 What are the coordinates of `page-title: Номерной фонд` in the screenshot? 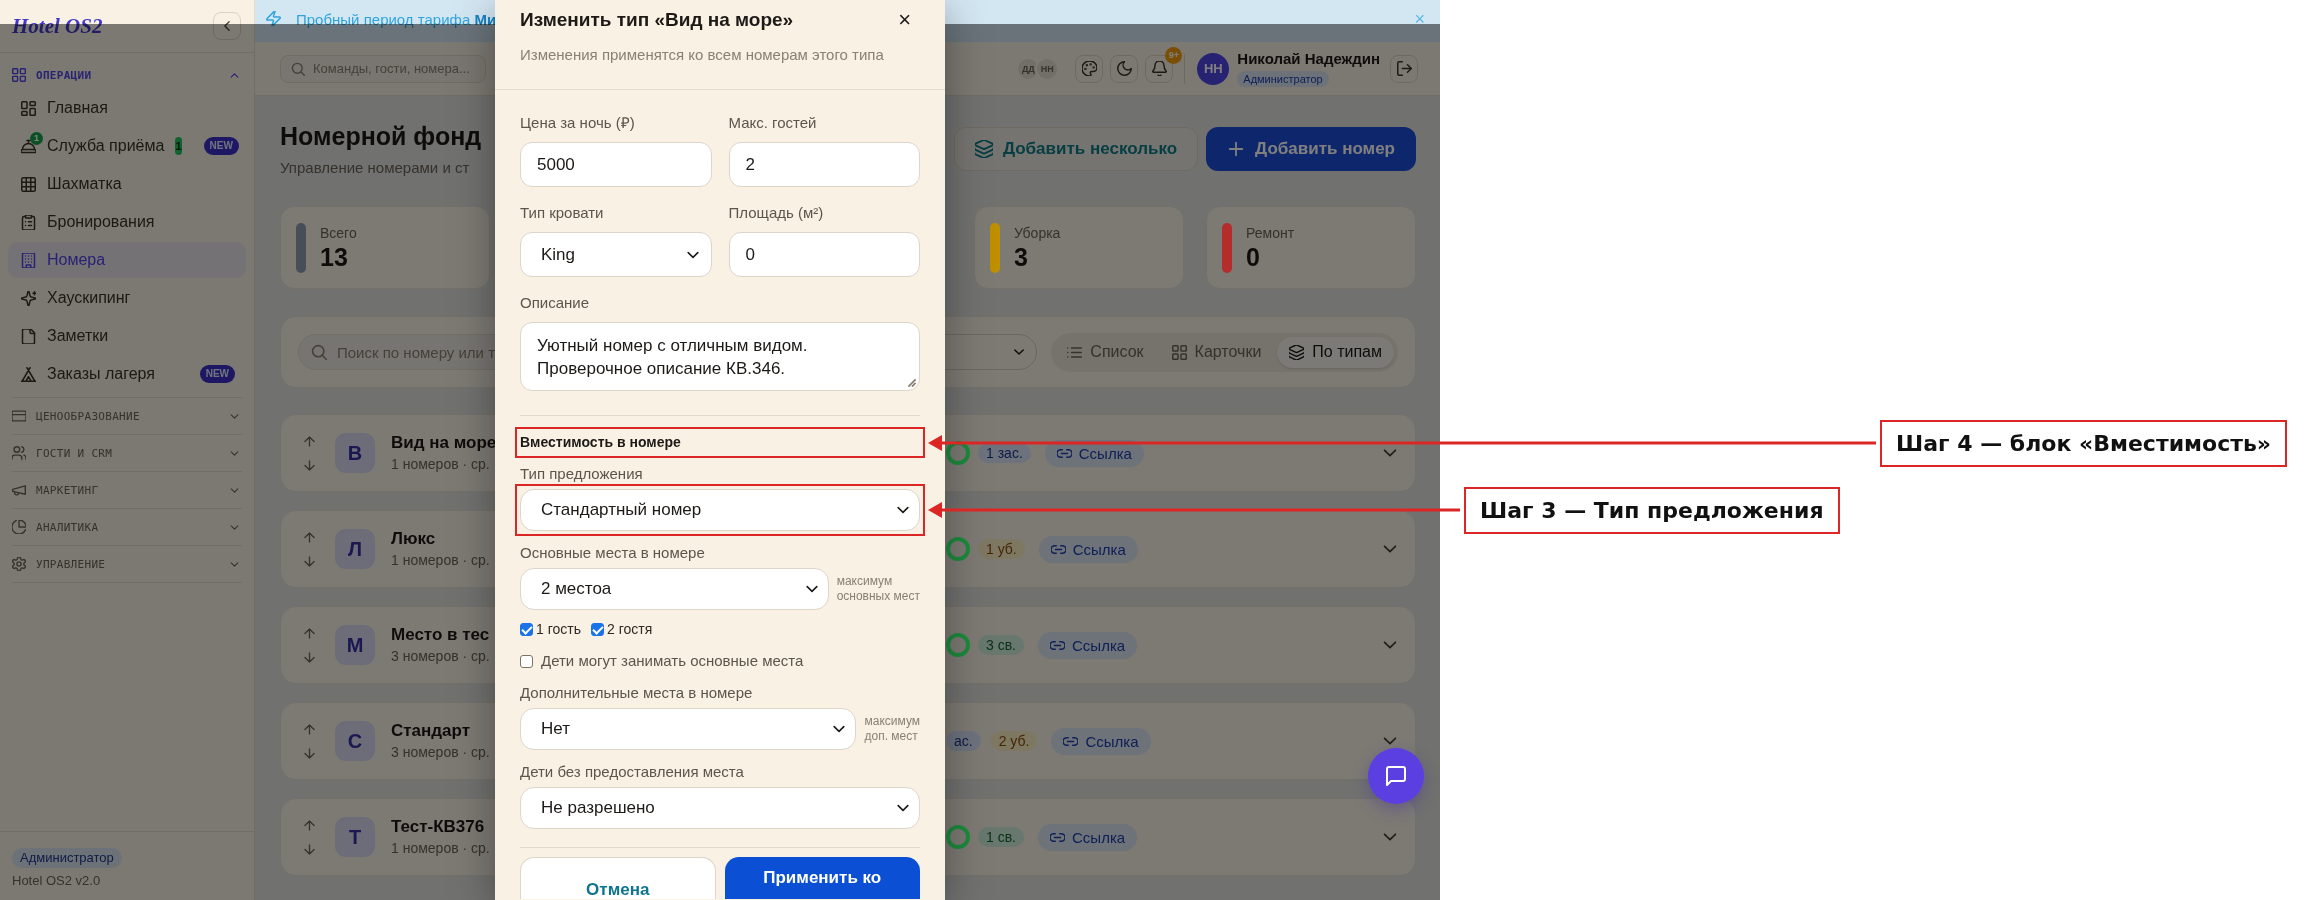 It's located at (381, 136).